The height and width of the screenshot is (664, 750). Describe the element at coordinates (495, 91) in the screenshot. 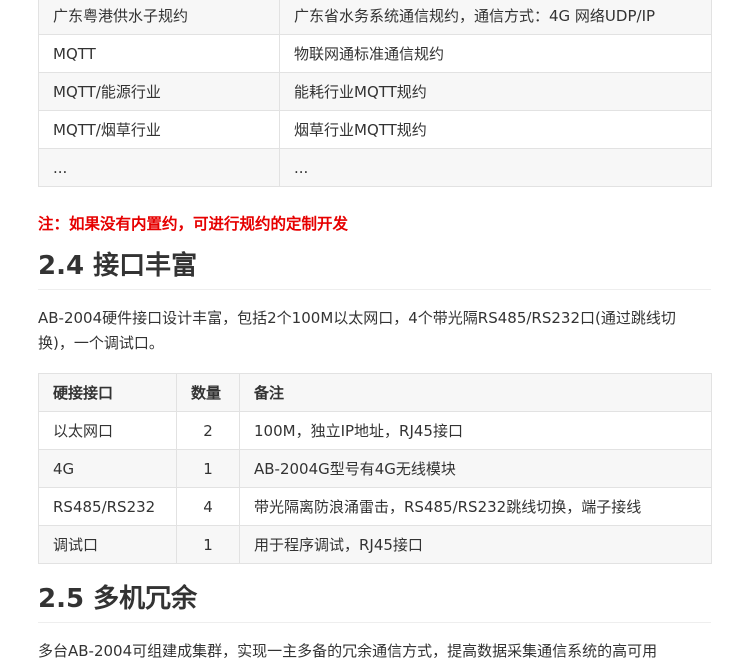

I see `table-cell: 能耗行业MQTT规约` at that location.